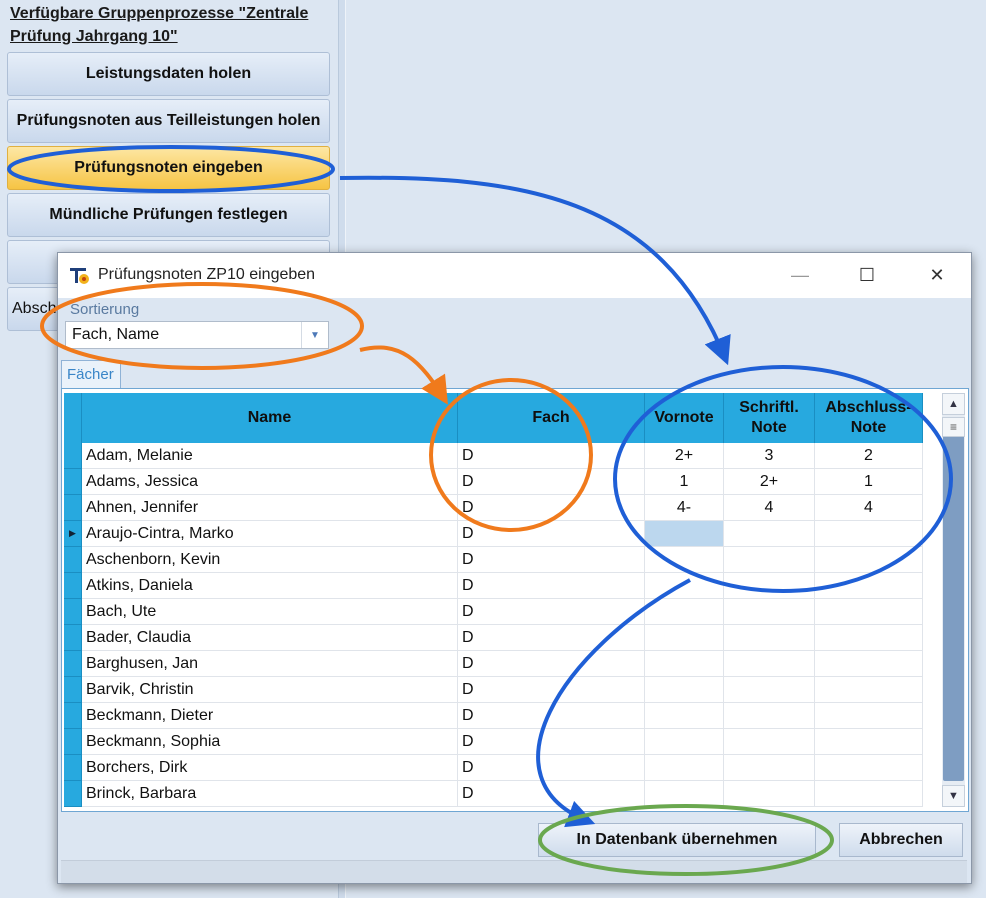 The width and height of the screenshot is (986, 898). I want to click on table-row: ▶ Araujo-Cintra, Marko D, so click(493, 534).